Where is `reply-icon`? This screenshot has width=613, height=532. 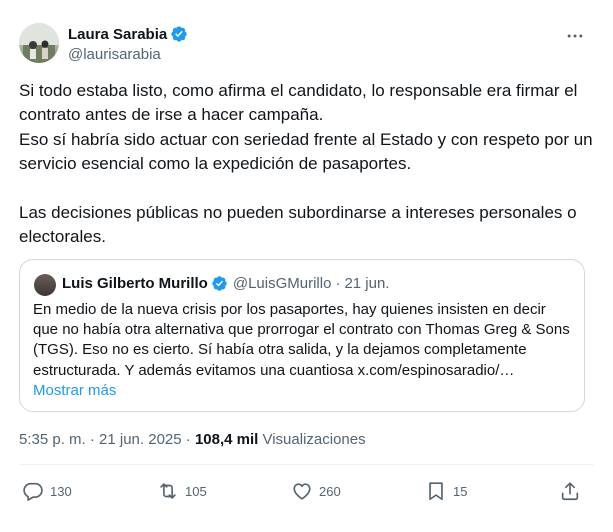 reply-icon is located at coordinates (33, 491).